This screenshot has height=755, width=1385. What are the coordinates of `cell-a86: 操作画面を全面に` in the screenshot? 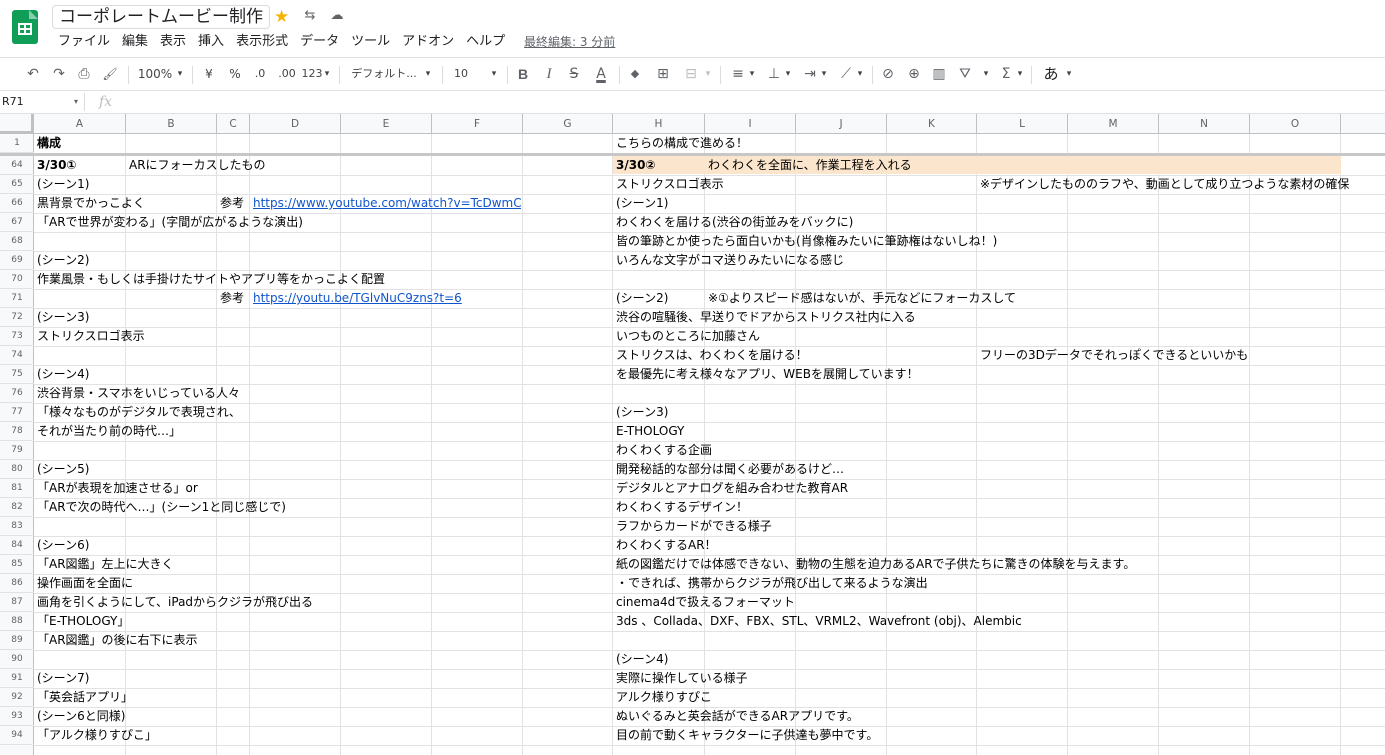 It's located at (85, 583).